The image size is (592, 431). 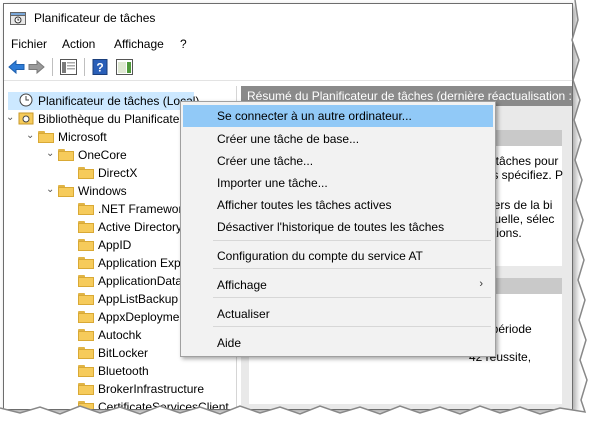 What do you see at coordinates (118, 173) in the screenshot?
I see `tree-item-label: DirectX` at bounding box center [118, 173].